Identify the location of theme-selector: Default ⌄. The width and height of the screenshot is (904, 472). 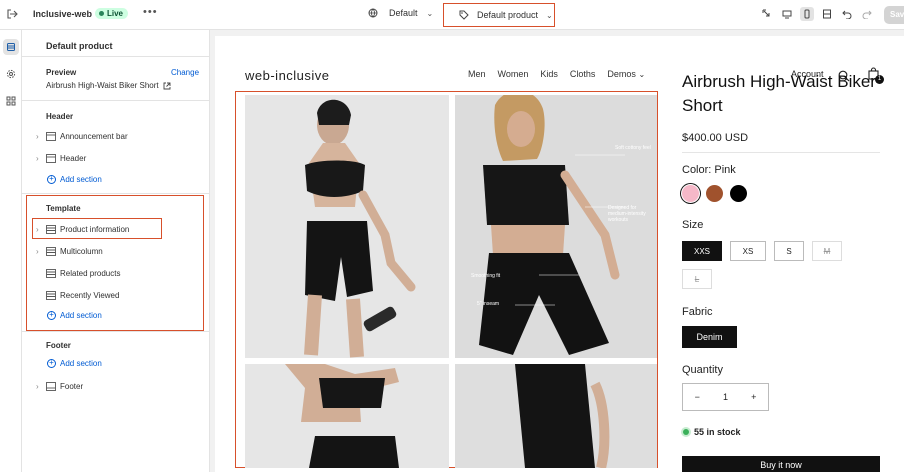
(400, 13).